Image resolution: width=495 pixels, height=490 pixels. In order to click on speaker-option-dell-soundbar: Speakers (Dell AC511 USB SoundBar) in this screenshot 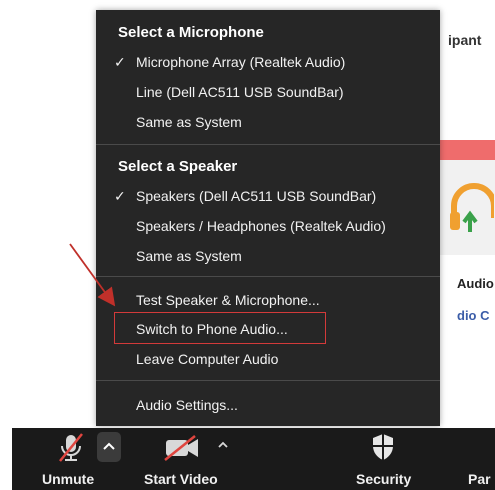, I will do `click(256, 196)`.